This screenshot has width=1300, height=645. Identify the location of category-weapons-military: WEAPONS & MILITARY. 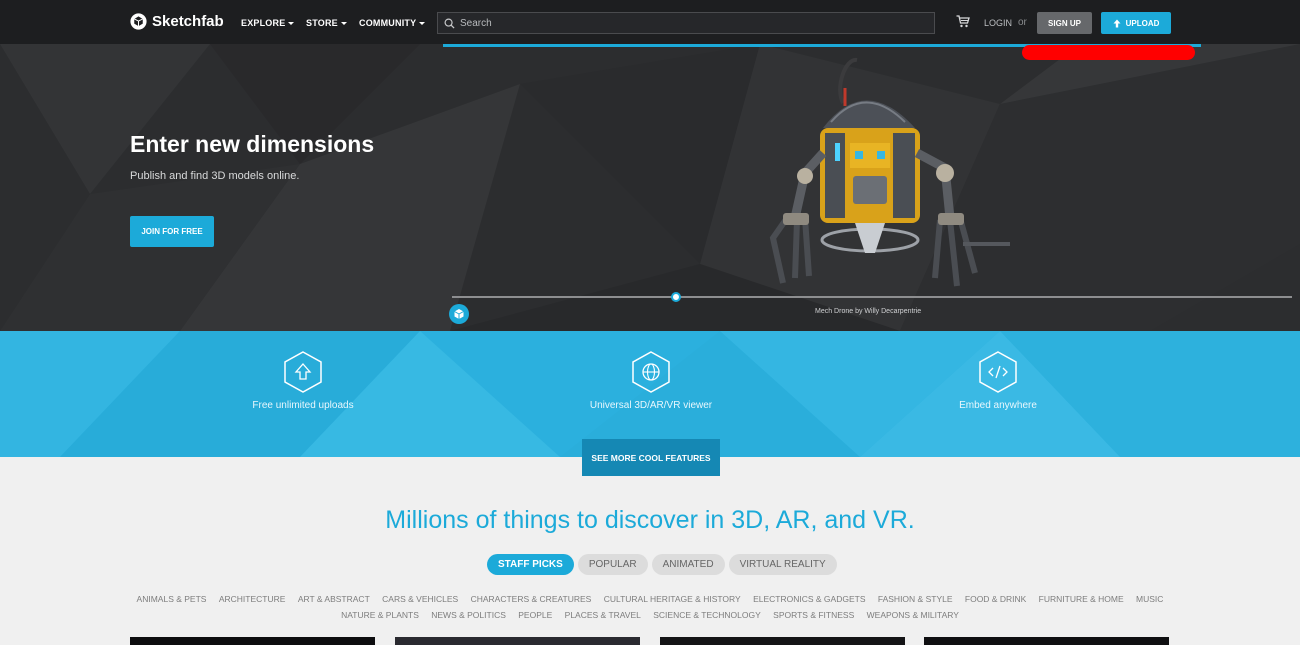
(913, 615).